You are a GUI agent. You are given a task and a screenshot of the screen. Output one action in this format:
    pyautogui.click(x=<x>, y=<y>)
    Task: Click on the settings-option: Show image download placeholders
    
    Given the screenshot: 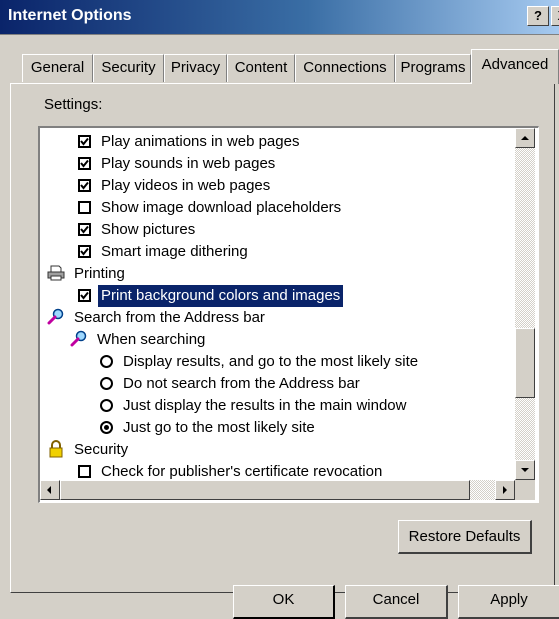 What is the action you would take?
    pyautogui.click(x=211, y=208)
    